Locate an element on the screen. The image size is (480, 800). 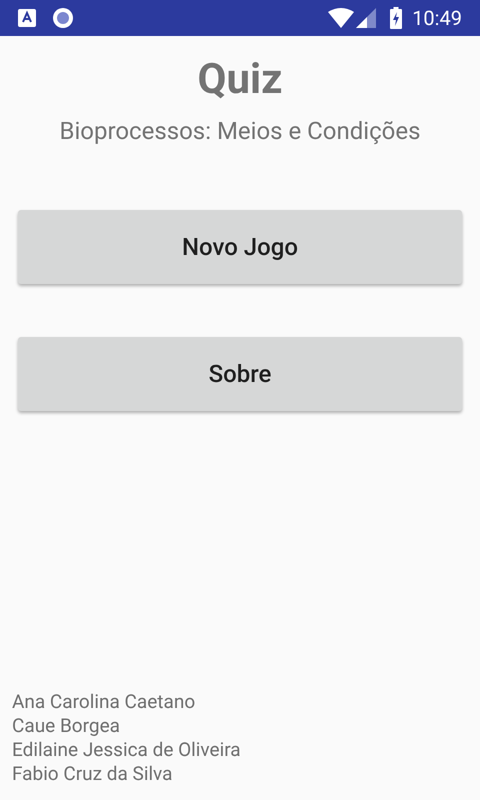
author-name: Caue Borgea is located at coordinates (66, 726).